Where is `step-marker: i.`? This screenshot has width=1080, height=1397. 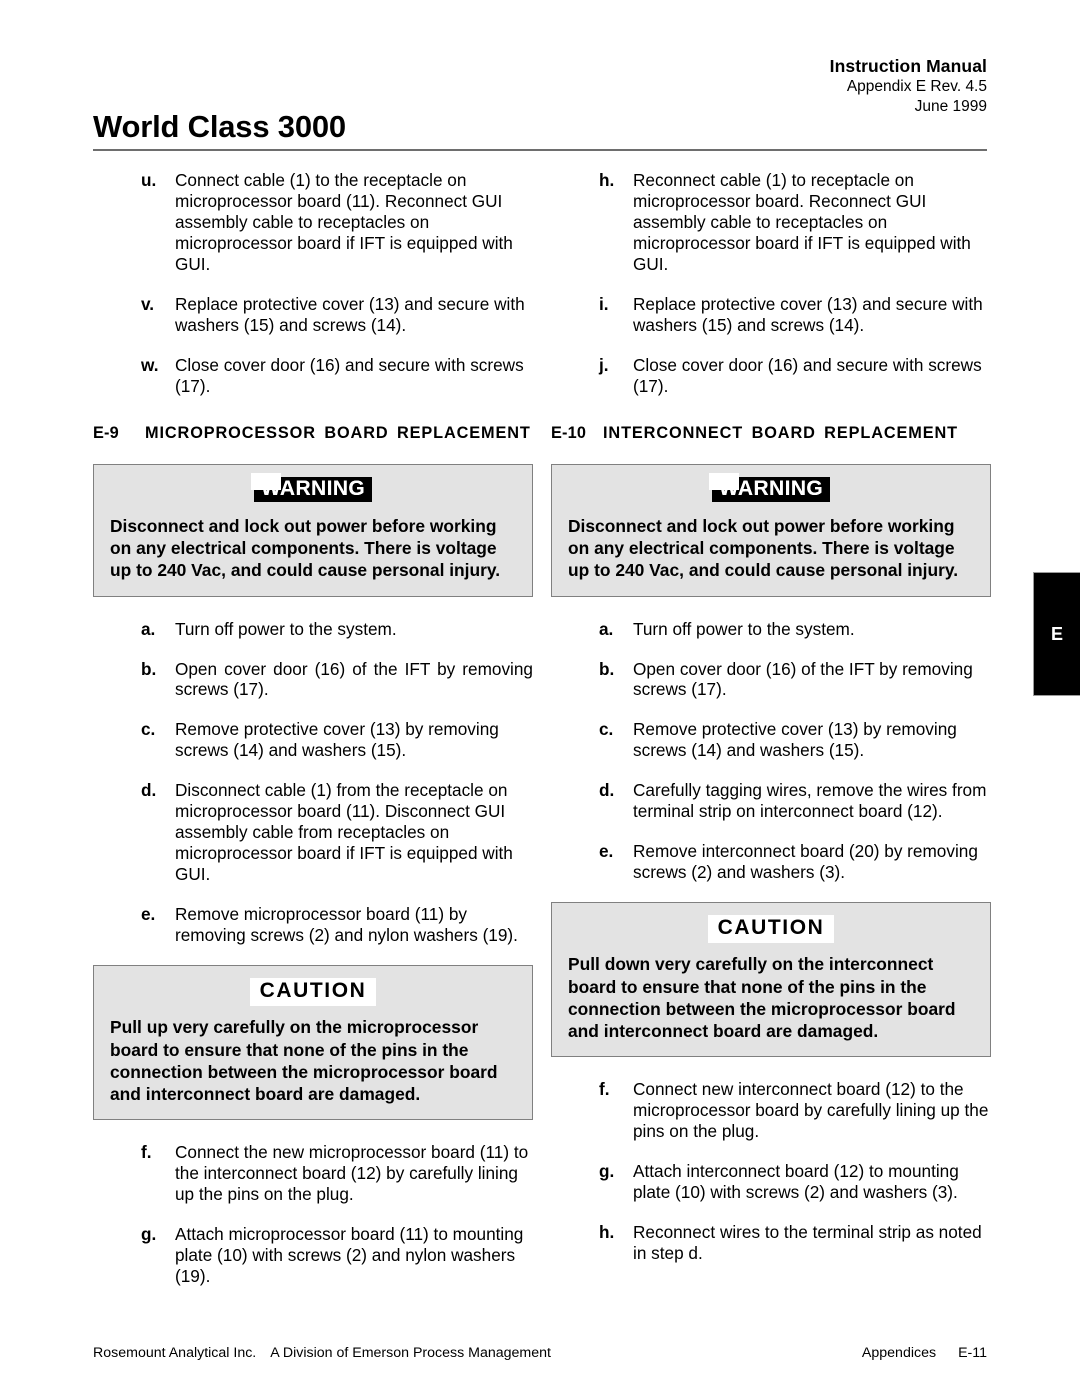 step-marker: i. is located at coordinates (604, 303).